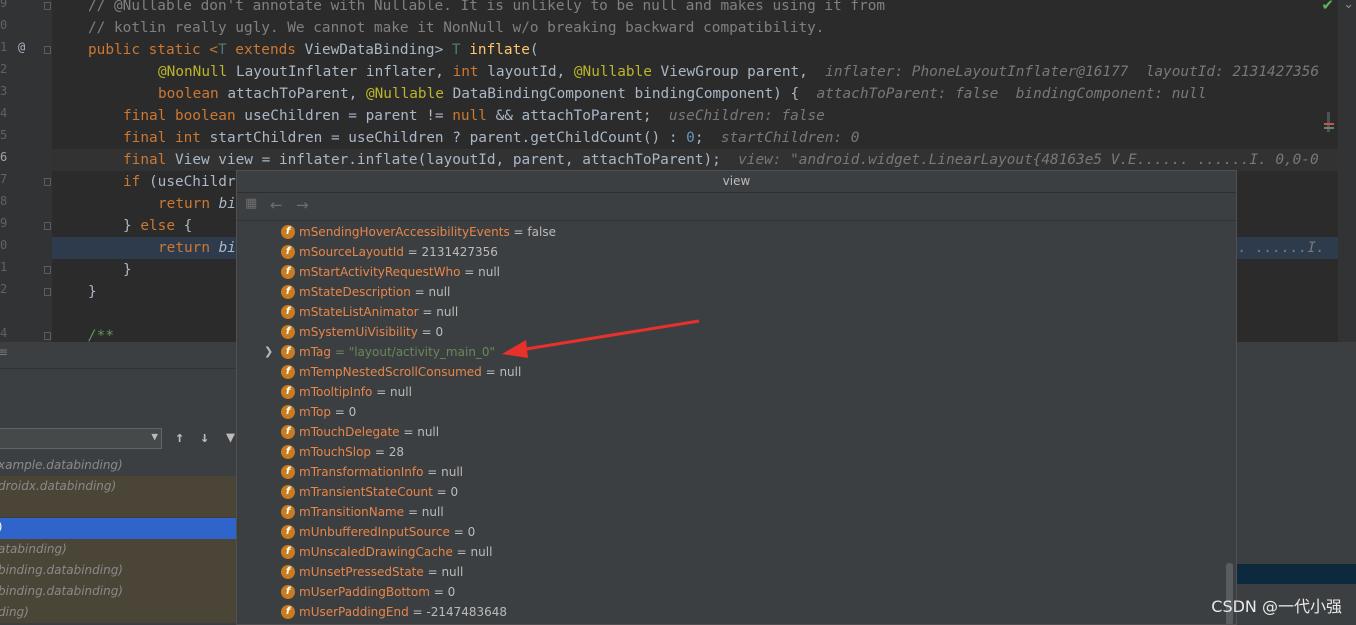 Image resolution: width=1356 pixels, height=625 pixels. What do you see at coordinates (4, 91) in the screenshot?
I see `line-number: 3` at bounding box center [4, 91].